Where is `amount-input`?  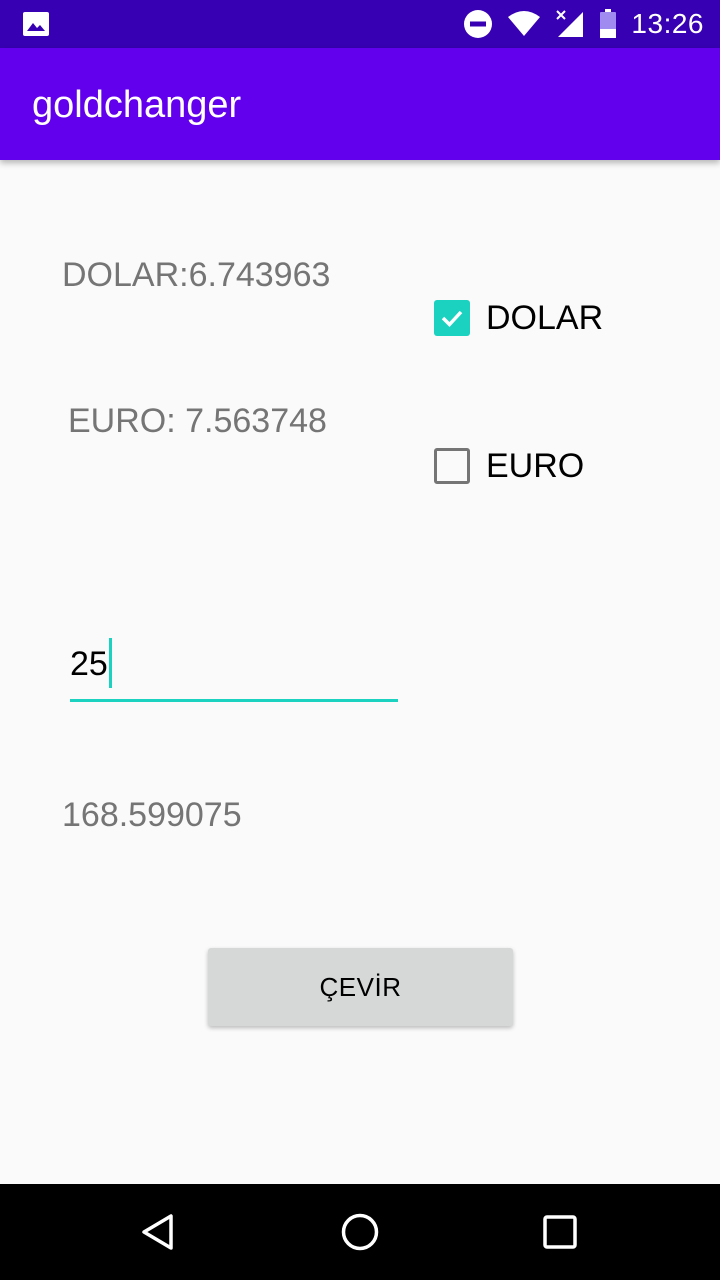
amount-input is located at coordinates (234, 667).